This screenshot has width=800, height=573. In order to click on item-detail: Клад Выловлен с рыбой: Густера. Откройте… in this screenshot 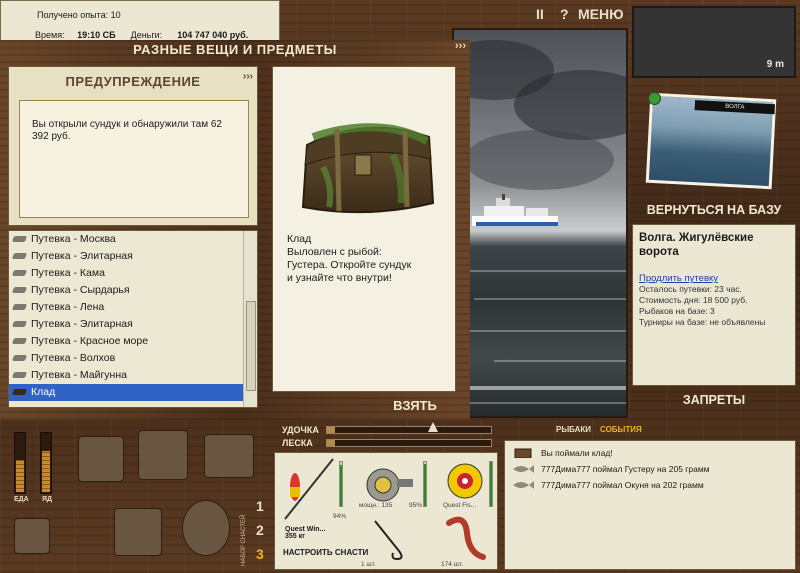, I will do `click(364, 229)`.